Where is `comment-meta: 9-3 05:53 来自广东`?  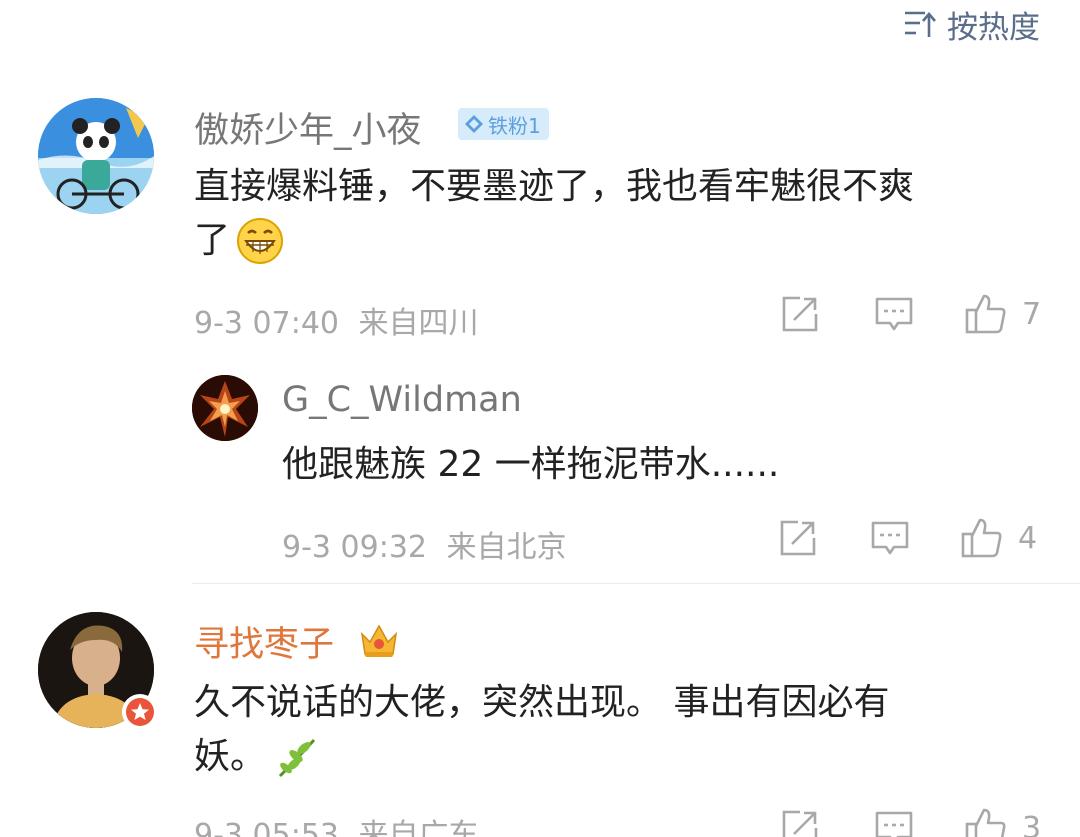 comment-meta: 9-3 05:53 来自广东 is located at coordinates (336, 823).